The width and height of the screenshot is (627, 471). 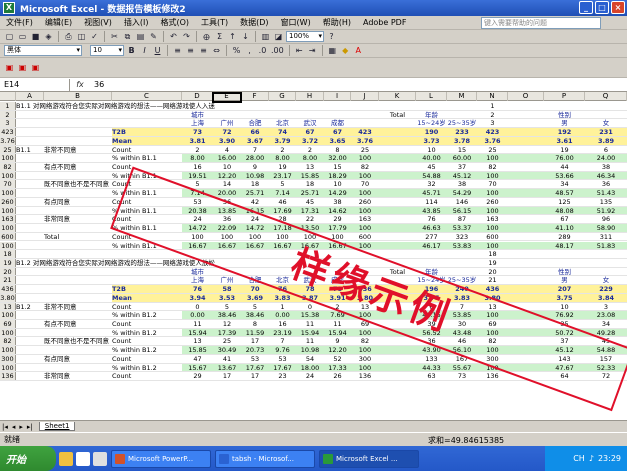 What do you see at coordinates (526, 140) in the screenshot?
I see `cell-o3.76` at bounding box center [526, 140].